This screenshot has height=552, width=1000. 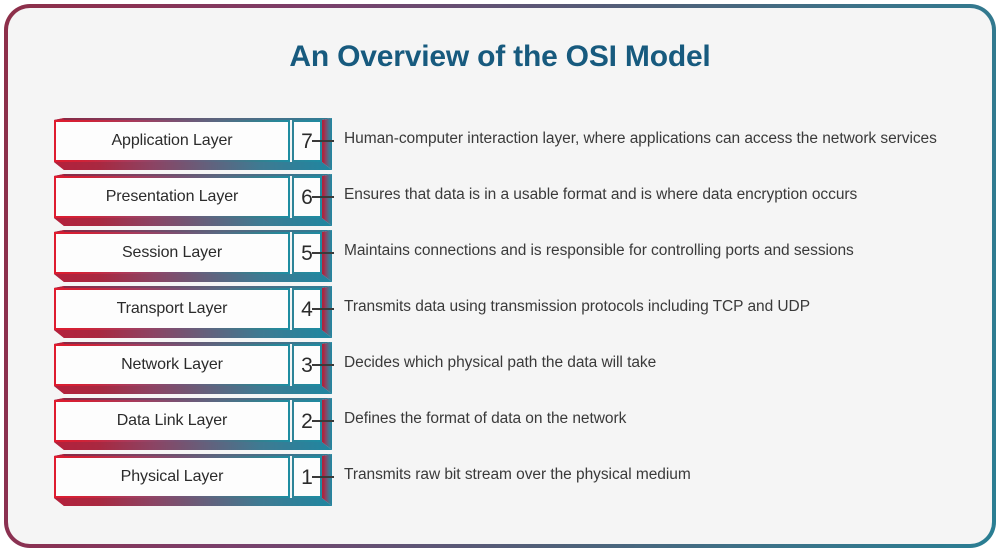 I want to click on layer-name: Network Layer, so click(x=172, y=364).